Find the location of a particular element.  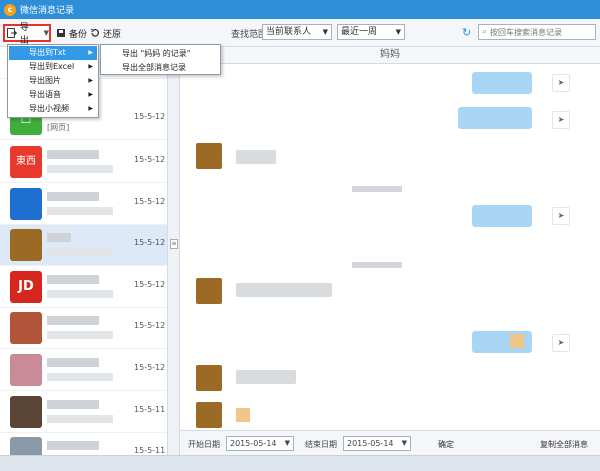

export-icon is located at coordinates (12, 33).